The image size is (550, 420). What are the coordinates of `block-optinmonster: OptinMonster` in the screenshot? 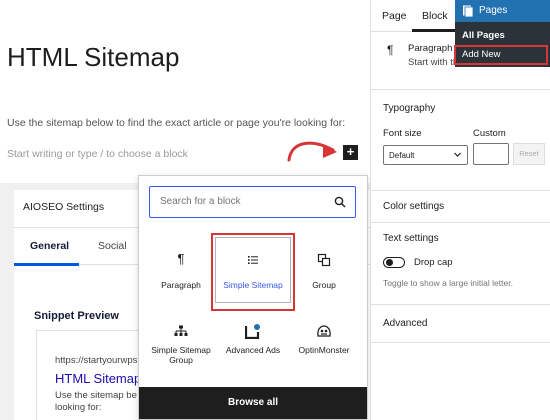 It's located at (324, 337).